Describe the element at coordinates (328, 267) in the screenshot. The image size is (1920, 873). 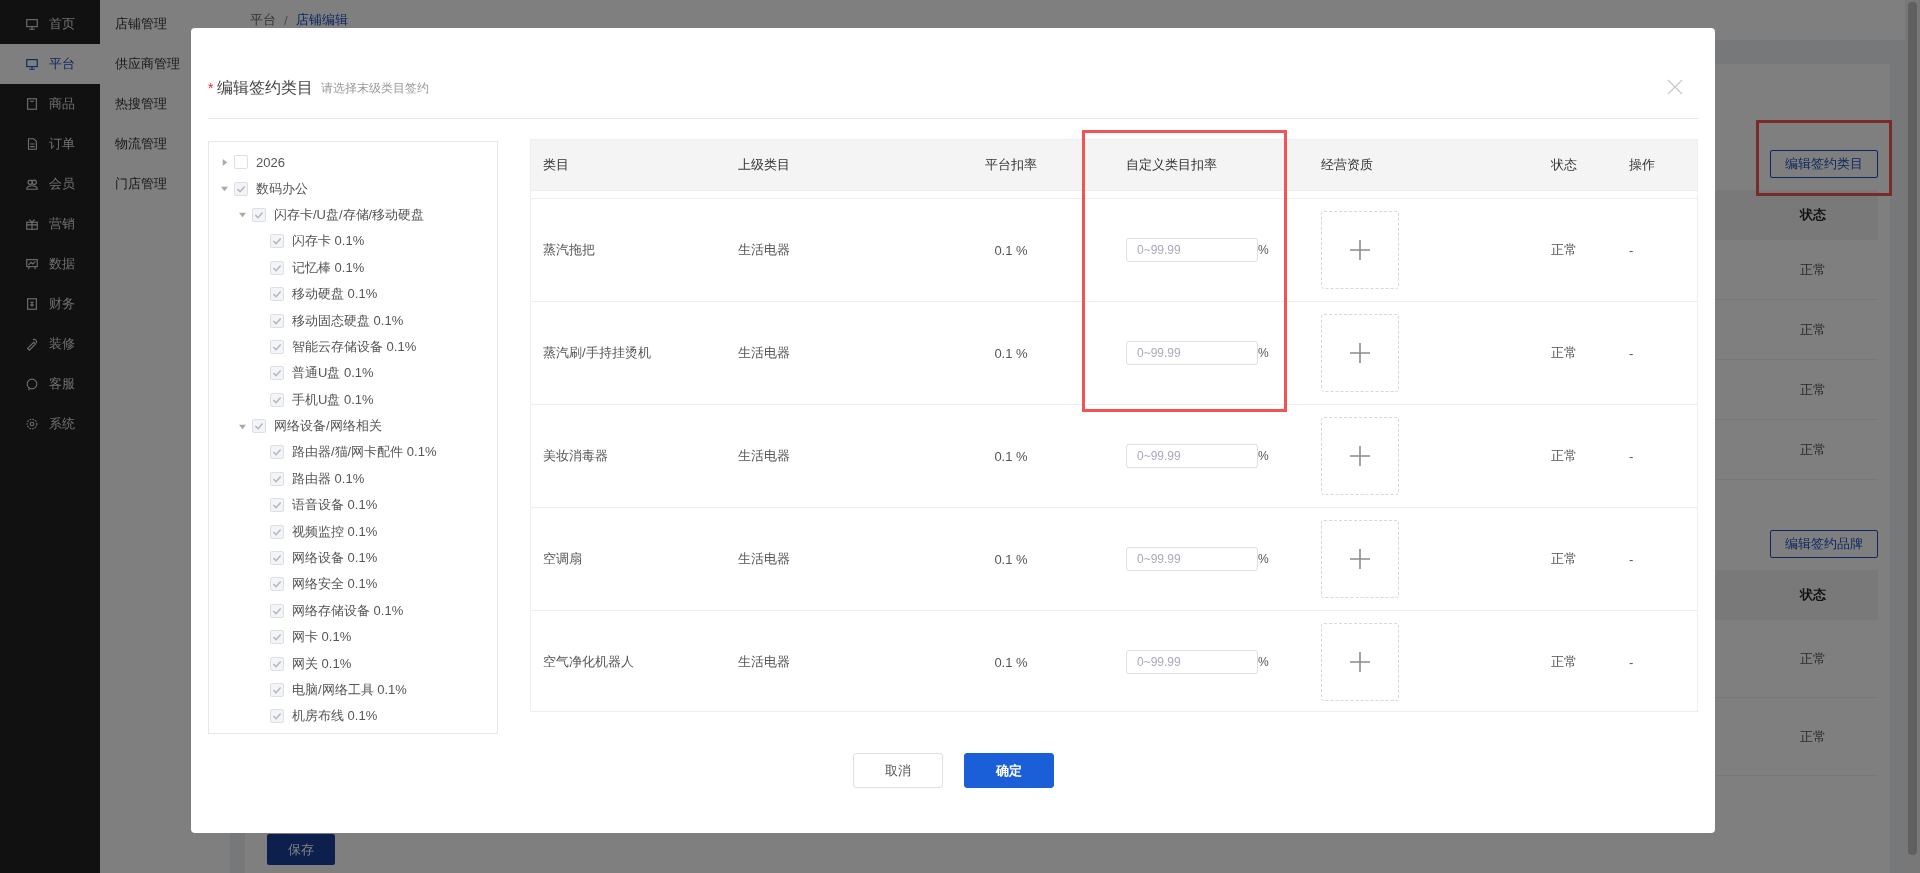
I see `tree-item: 记忆棒 0.1%` at that location.